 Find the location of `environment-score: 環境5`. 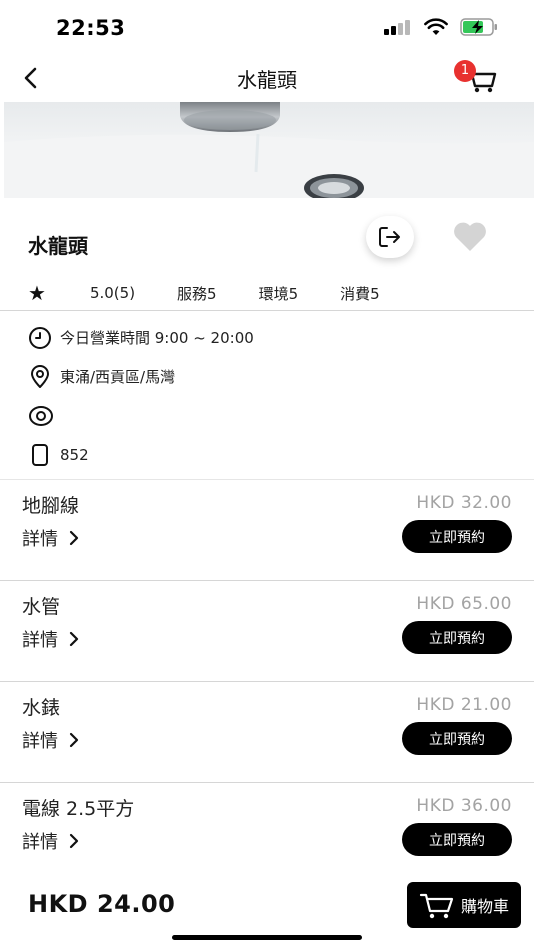

environment-score: 環境5 is located at coordinates (278, 293).